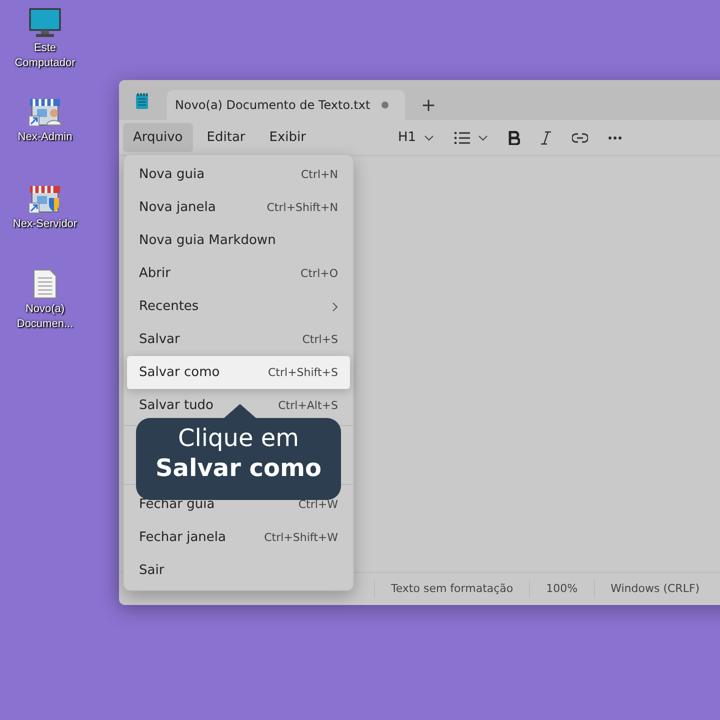  What do you see at coordinates (580, 137) in the screenshot?
I see `link-icon` at bounding box center [580, 137].